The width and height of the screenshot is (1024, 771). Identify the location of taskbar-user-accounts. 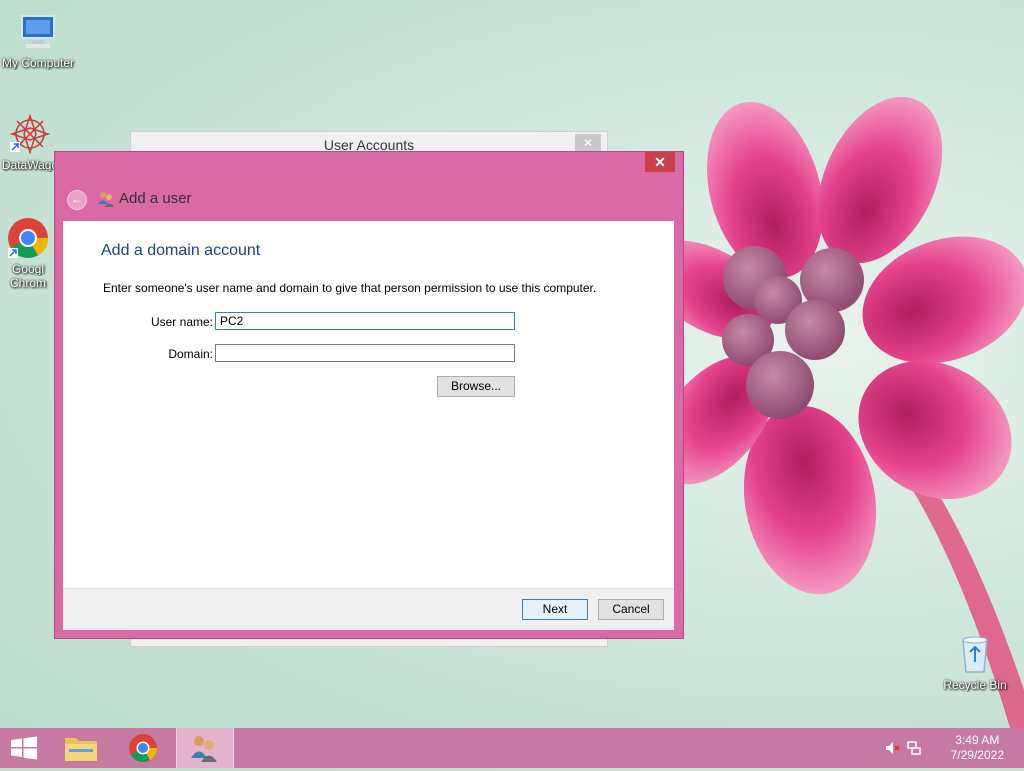
(205, 748).